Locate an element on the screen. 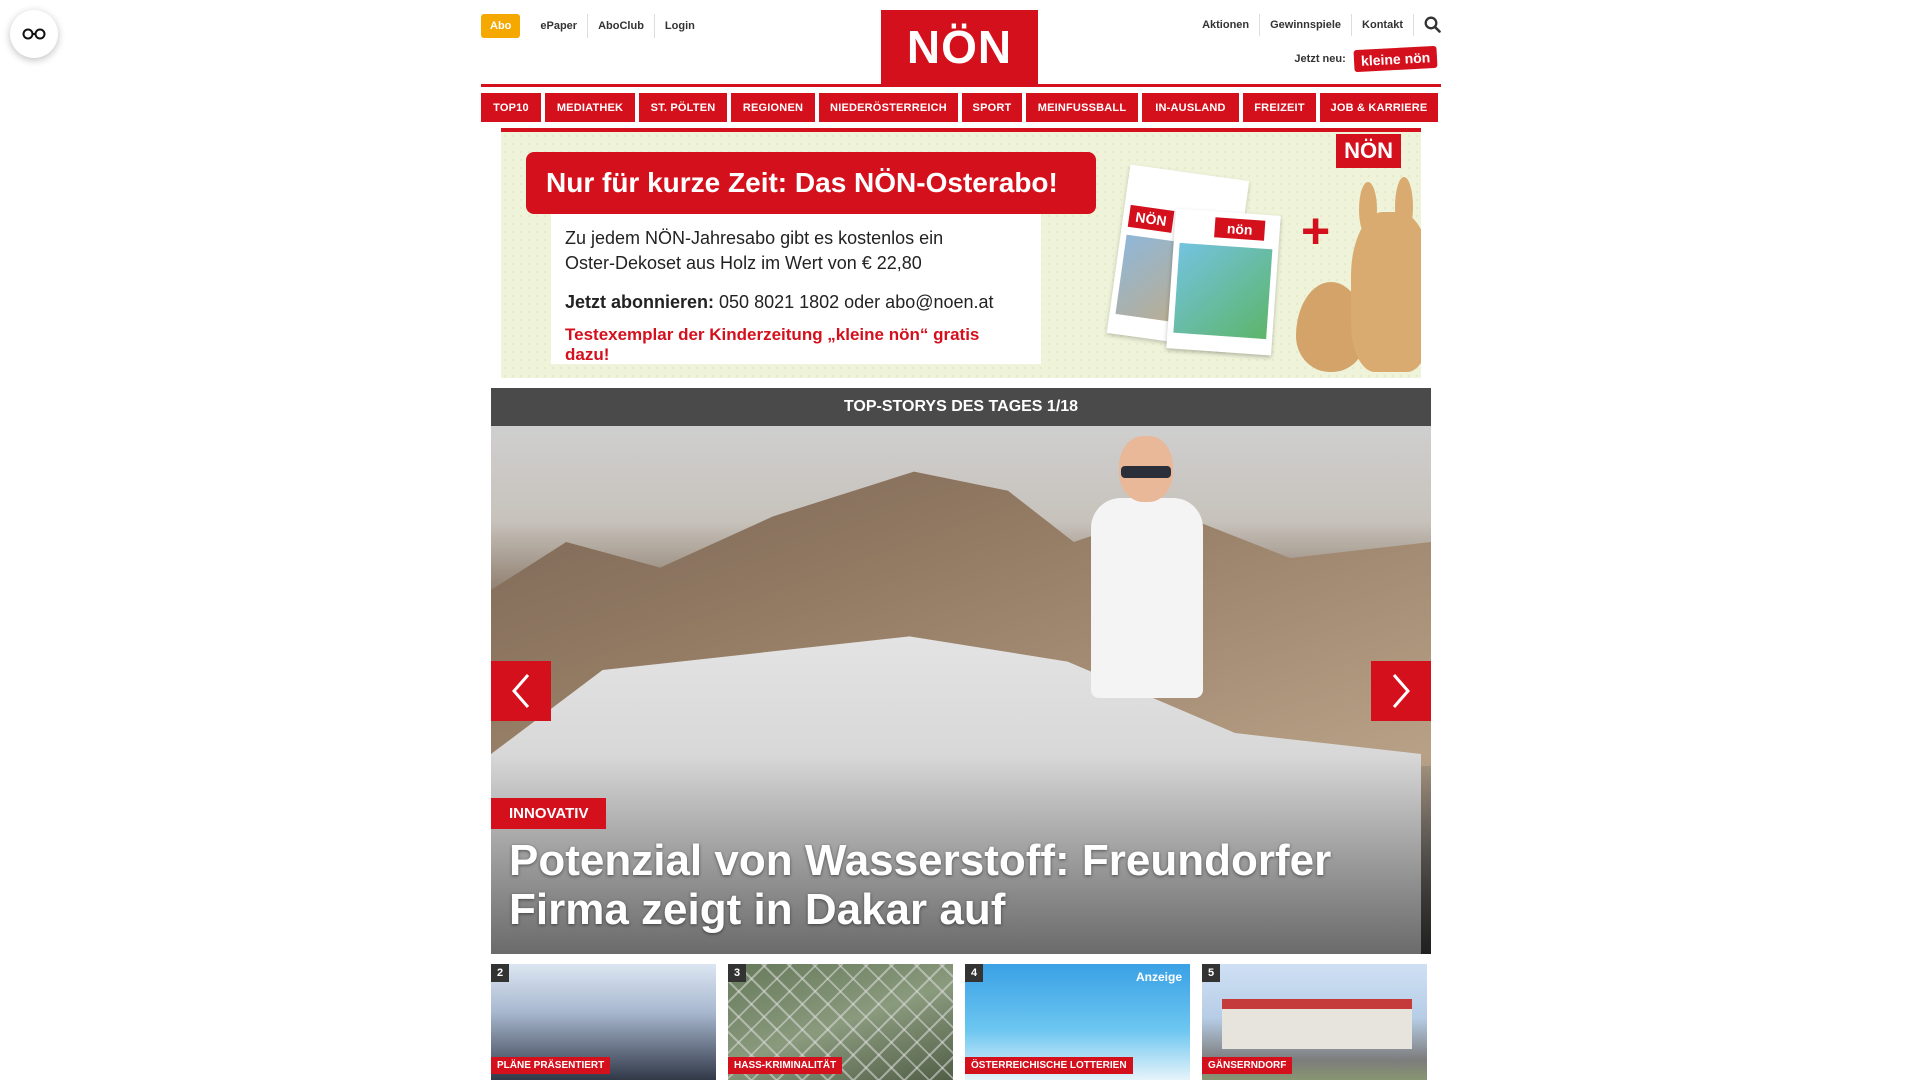  aboclub-link: AboClub is located at coordinates (620, 26).